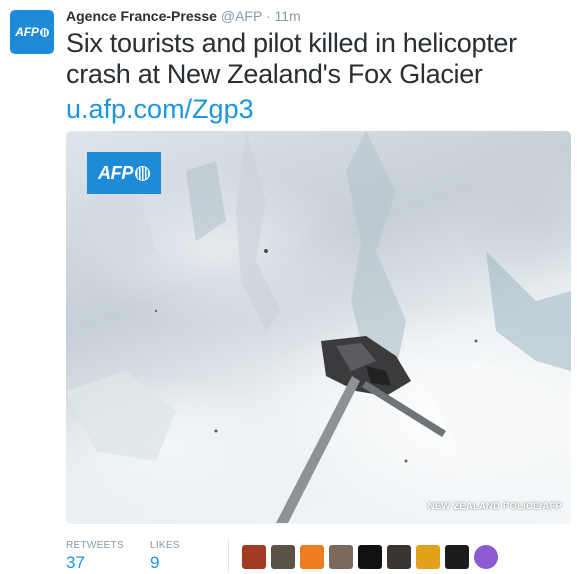 This screenshot has width=579, height=574. What do you see at coordinates (75, 562) in the screenshot?
I see `retweets-count: 37` at bounding box center [75, 562].